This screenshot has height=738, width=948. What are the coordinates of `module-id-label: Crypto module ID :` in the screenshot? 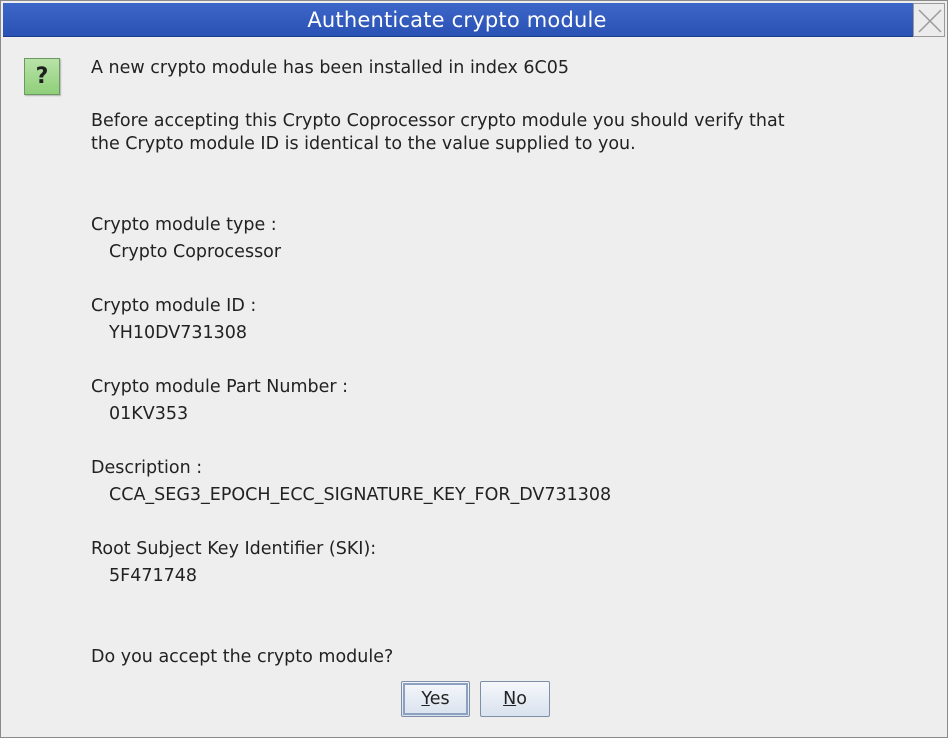 It's located at (174, 306).